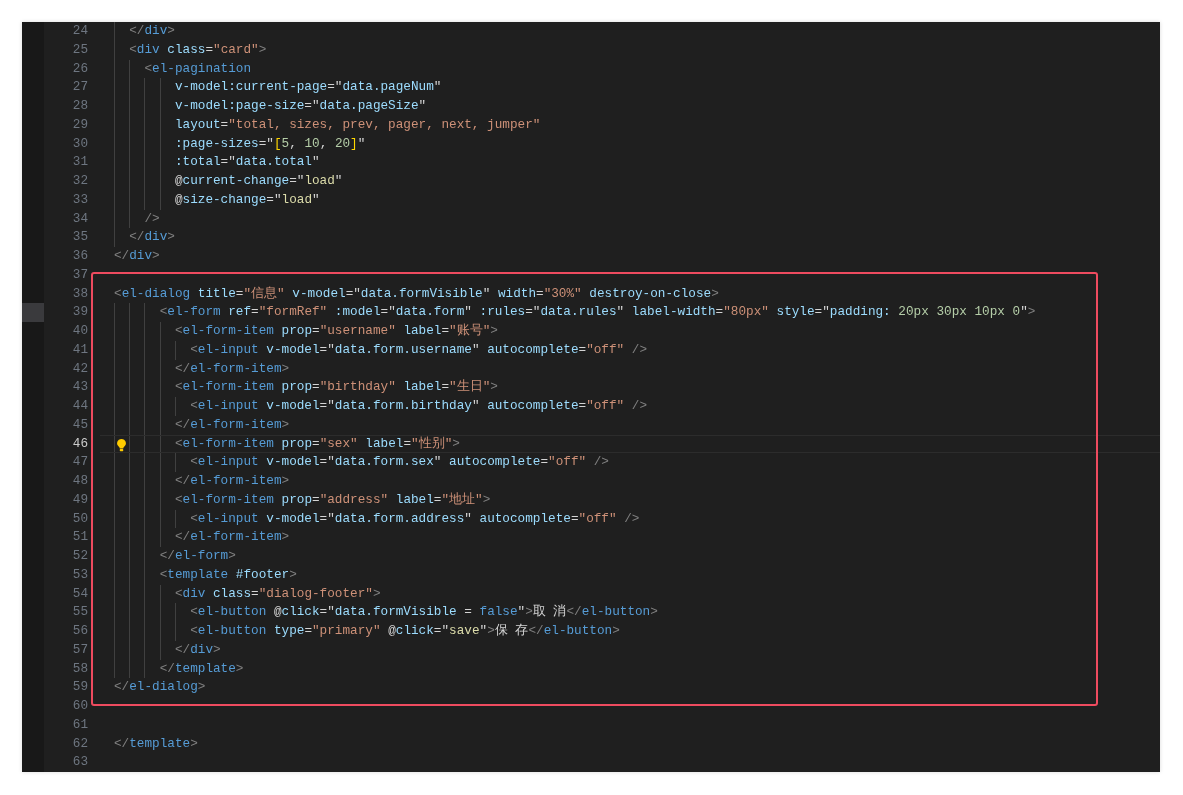  What do you see at coordinates (80, 724) in the screenshot?
I see `line-number: 61` at bounding box center [80, 724].